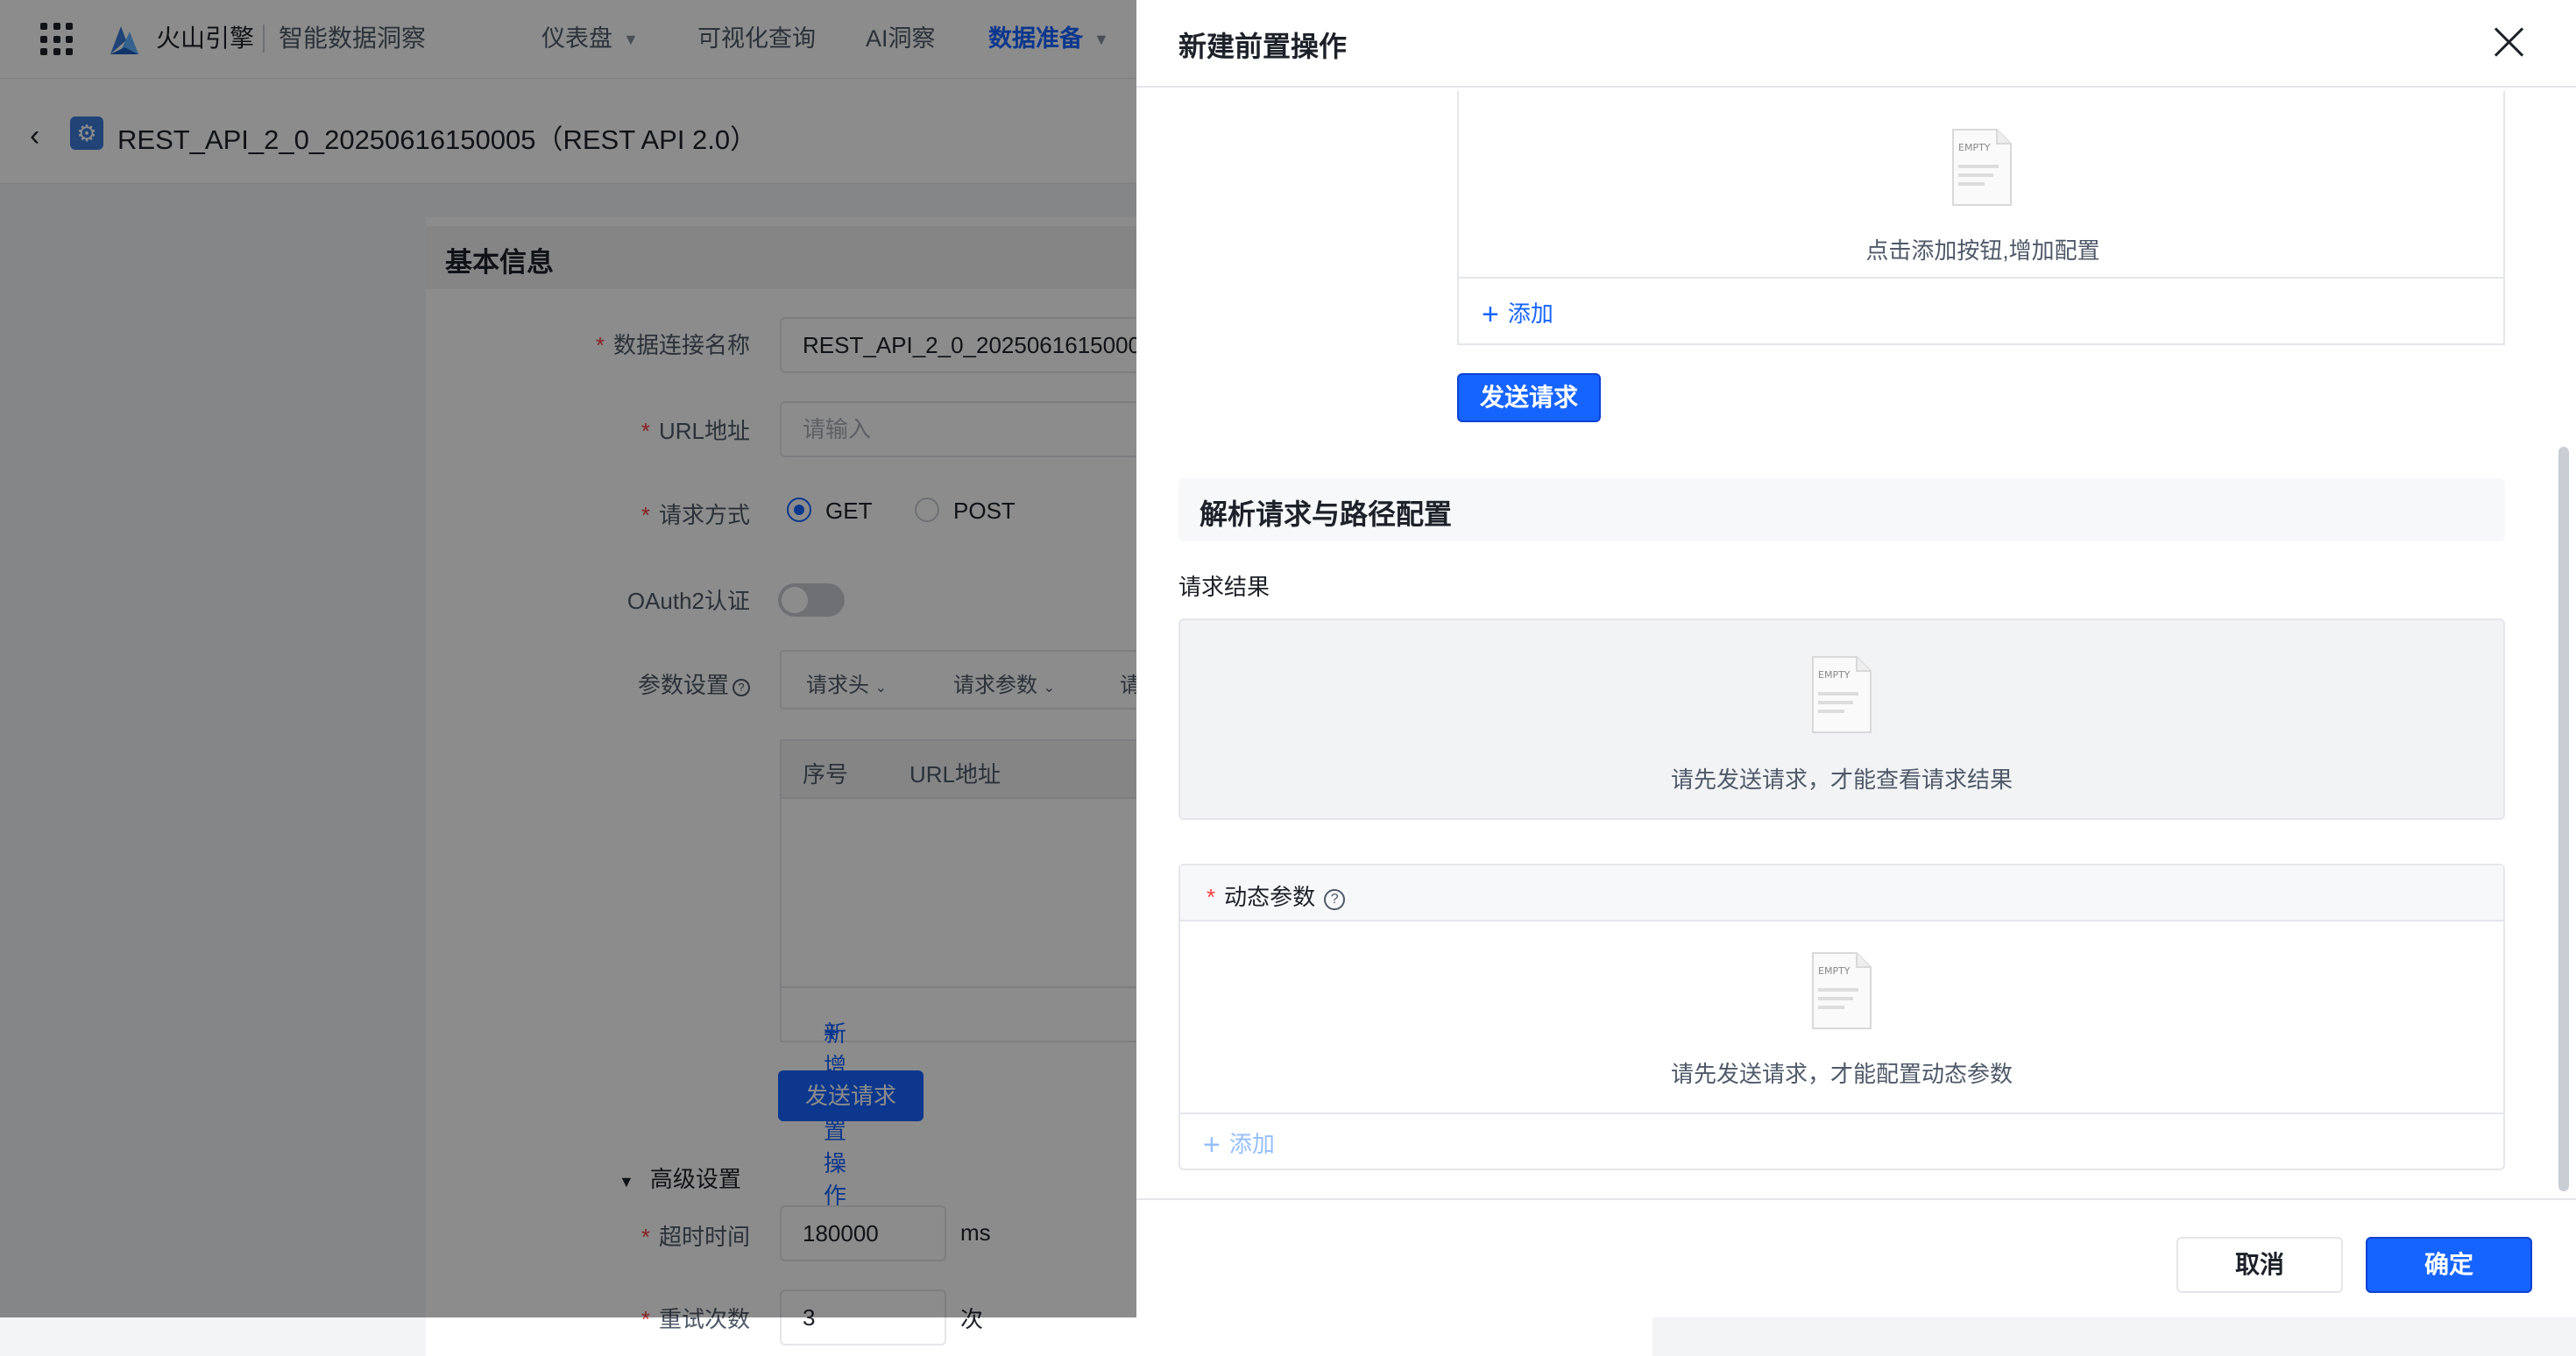 The image size is (2576, 1356). What do you see at coordinates (1335, 900) in the screenshot?
I see `help-icon: ?` at bounding box center [1335, 900].